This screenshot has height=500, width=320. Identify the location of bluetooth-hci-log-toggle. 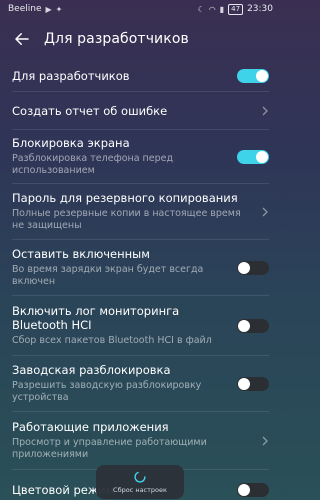
(253, 325).